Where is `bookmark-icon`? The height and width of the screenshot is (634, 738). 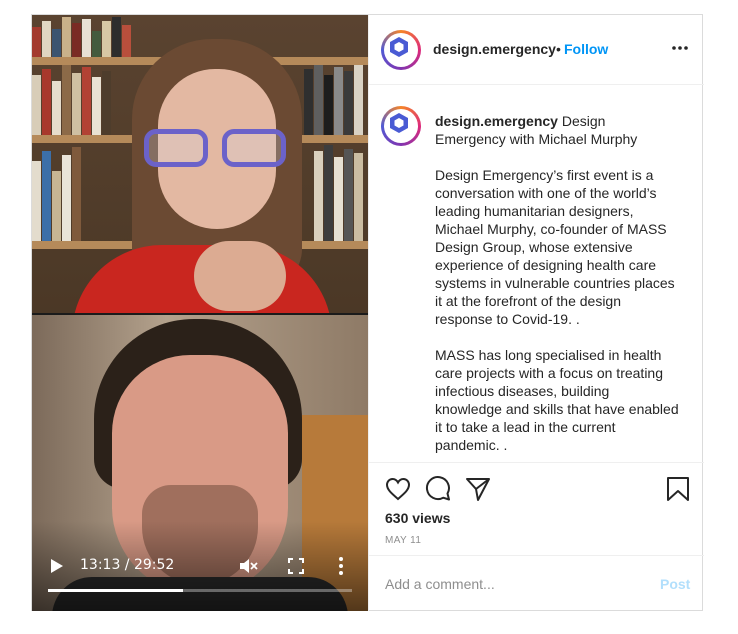 bookmark-icon is located at coordinates (678, 489).